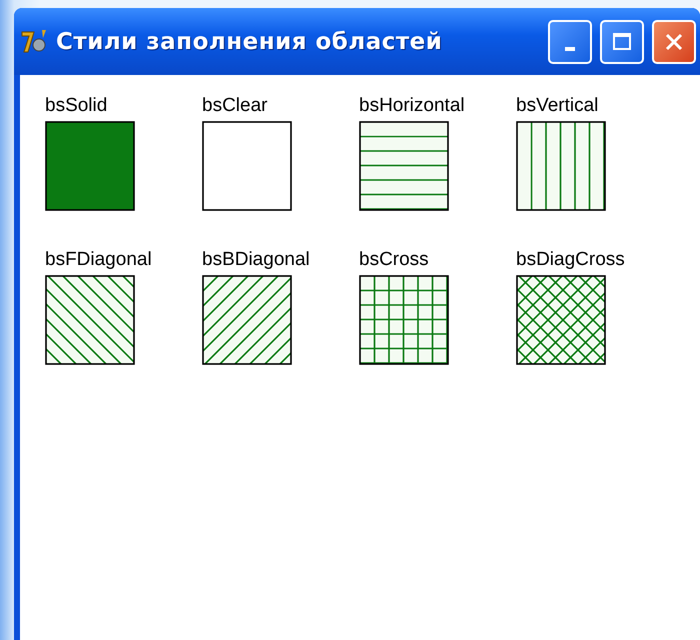 This screenshot has height=640, width=700. What do you see at coordinates (98, 260) in the screenshot?
I see `style-label: bsFDiagonal` at bounding box center [98, 260].